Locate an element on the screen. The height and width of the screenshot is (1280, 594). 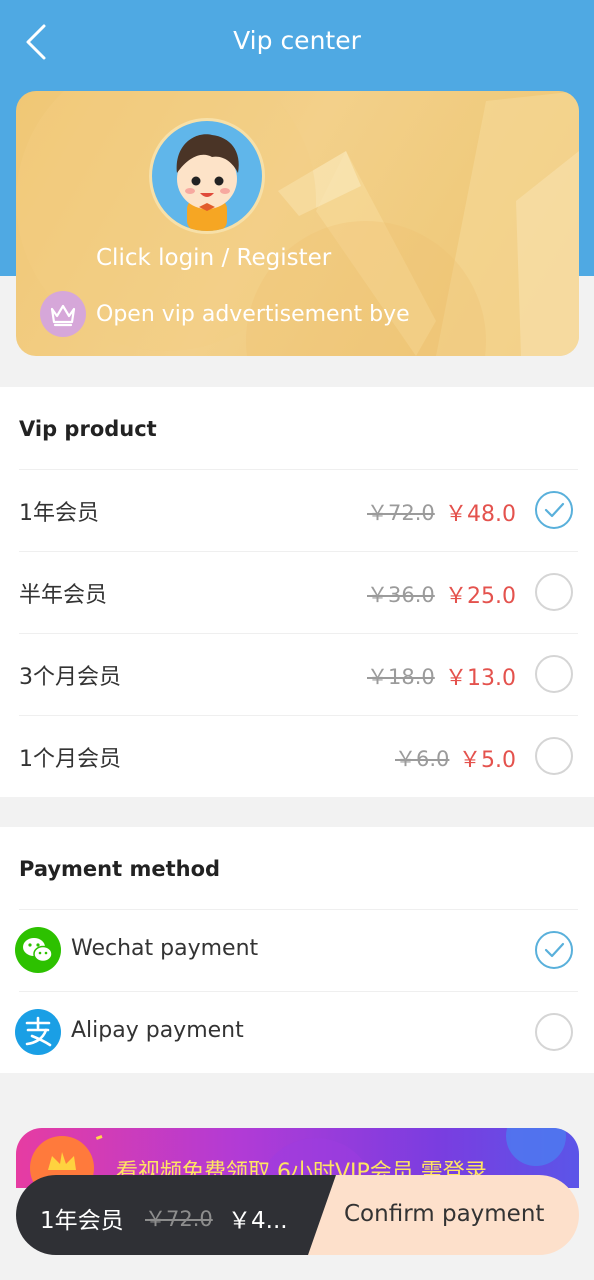
confirm-payment-button: Confirm payment is located at coordinates (443, 1215).